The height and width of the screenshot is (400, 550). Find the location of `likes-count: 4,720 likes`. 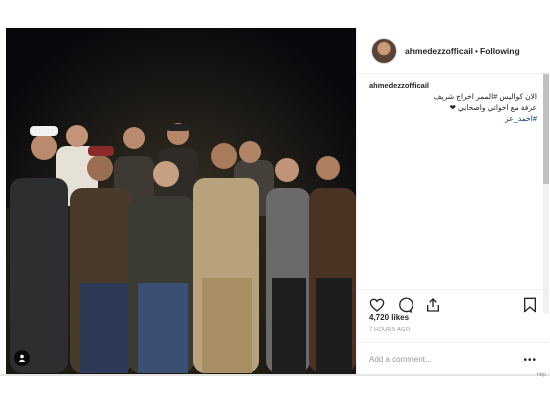

likes-count: 4,720 likes is located at coordinates (389, 317).